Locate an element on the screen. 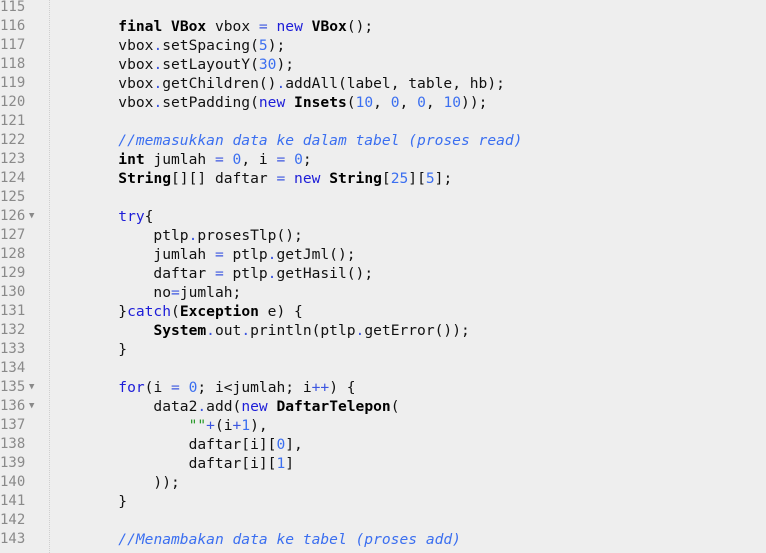  code-text: ( is located at coordinates (175, 311).